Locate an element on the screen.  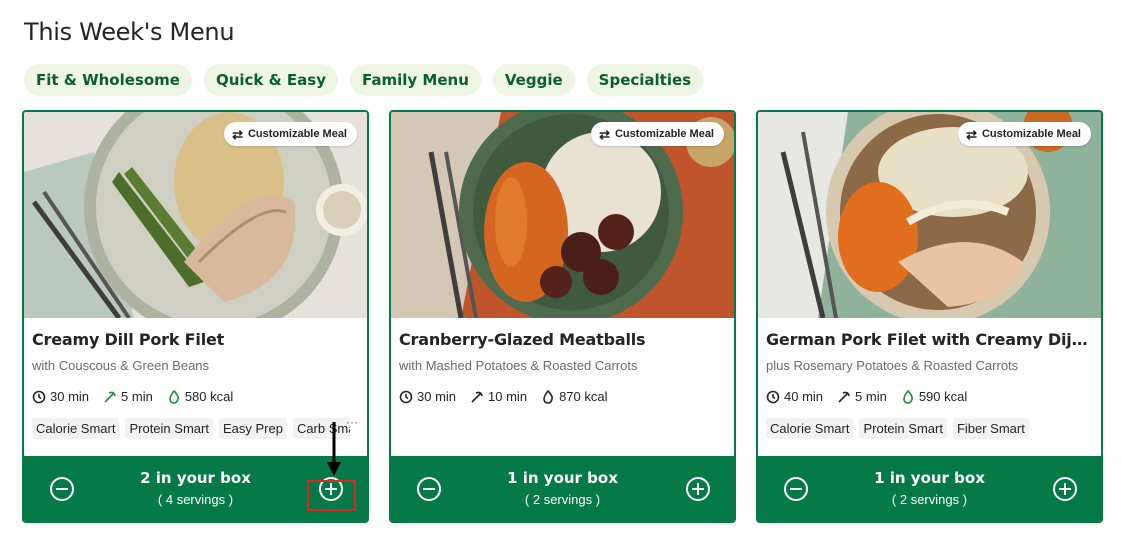
chip-fit-wholesome: Fit & Wholesome is located at coordinates (108, 80).